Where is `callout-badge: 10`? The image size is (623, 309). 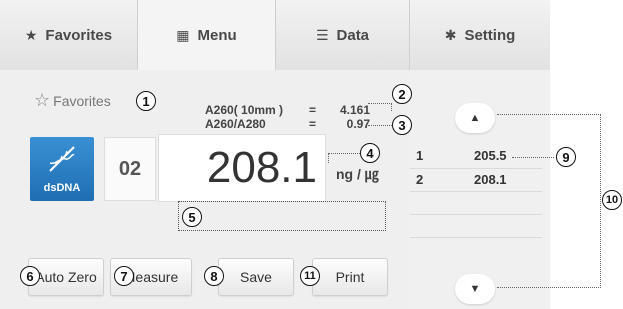
callout-badge: 10 is located at coordinates (612, 200).